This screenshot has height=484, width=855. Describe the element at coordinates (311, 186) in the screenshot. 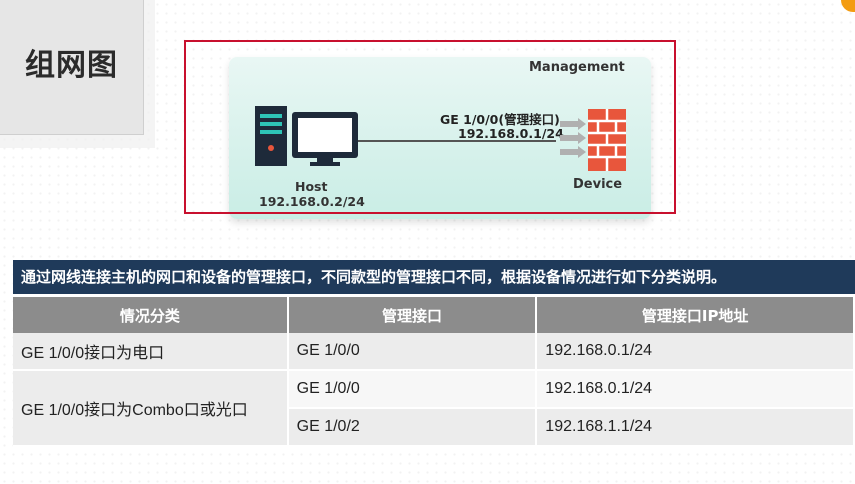

I see `host-label: Host` at that location.